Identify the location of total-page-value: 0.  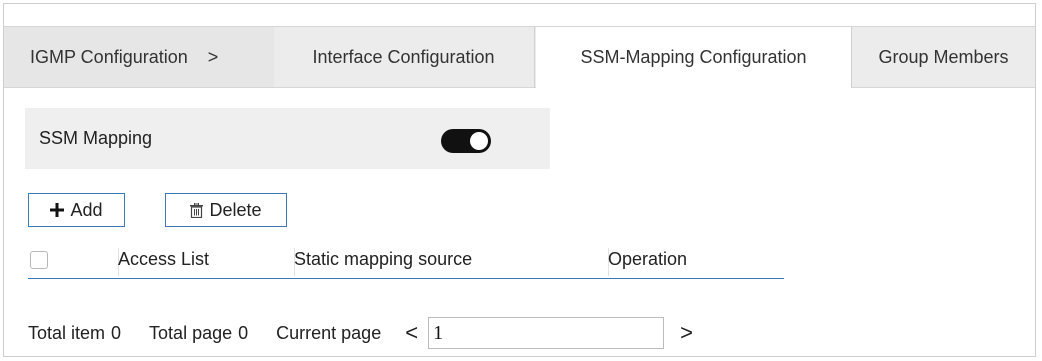
(243, 332).